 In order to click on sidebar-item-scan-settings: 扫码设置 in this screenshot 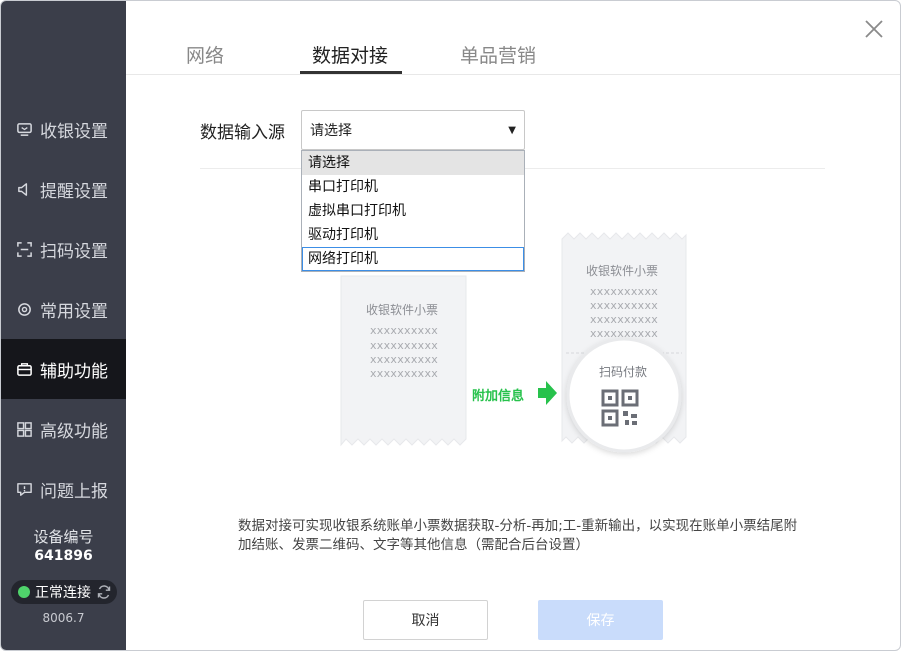, I will do `click(63, 249)`.